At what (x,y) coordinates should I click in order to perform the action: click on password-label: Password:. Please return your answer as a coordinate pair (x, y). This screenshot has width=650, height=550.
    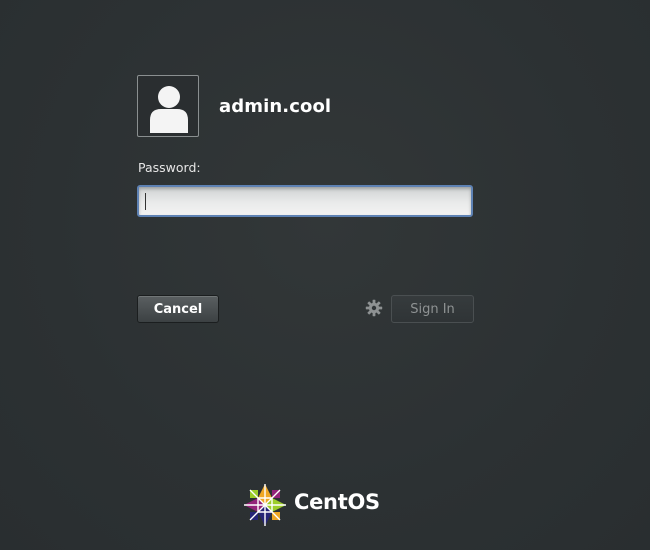
    Looking at the image, I should click on (169, 167).